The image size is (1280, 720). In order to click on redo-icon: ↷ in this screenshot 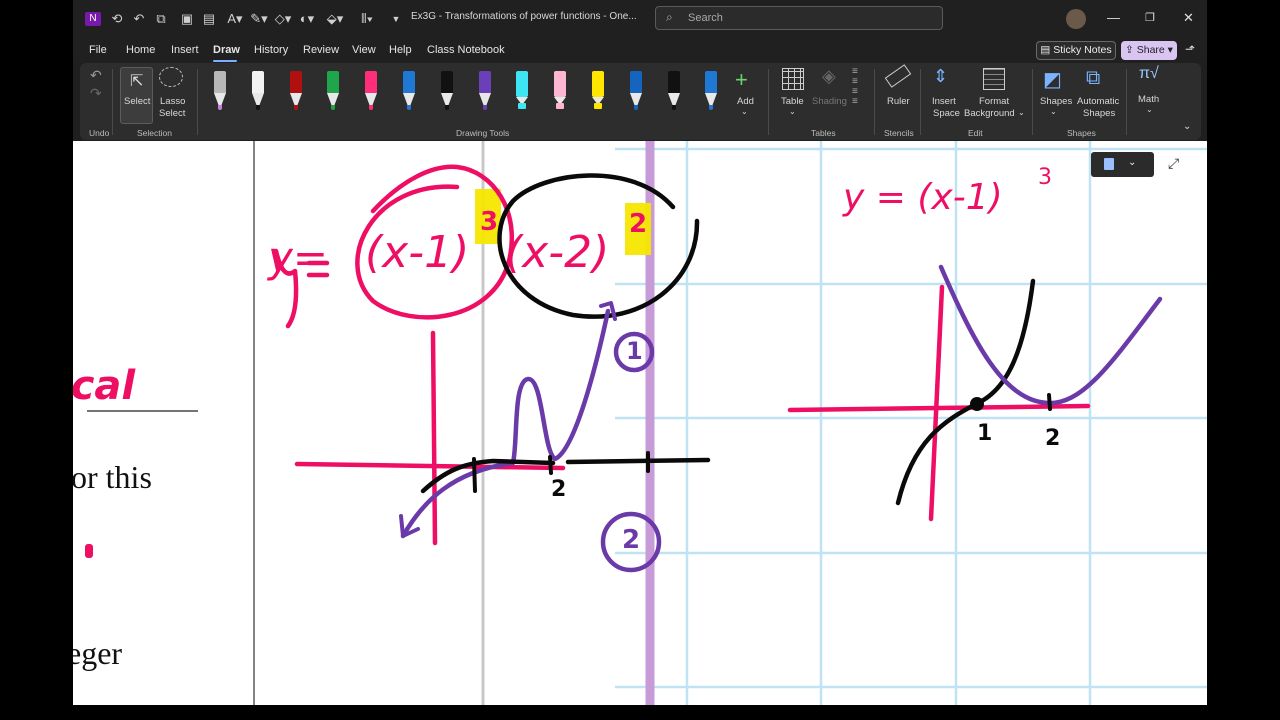, I will do `click(96, 93)`.